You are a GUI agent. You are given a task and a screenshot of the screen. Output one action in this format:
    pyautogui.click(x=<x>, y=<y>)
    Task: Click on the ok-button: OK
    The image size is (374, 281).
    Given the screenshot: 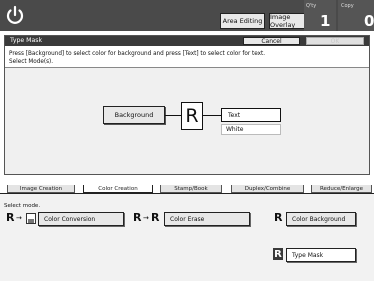 What is the action you would take?
    pyautogui.click(x=335, y=41)
    